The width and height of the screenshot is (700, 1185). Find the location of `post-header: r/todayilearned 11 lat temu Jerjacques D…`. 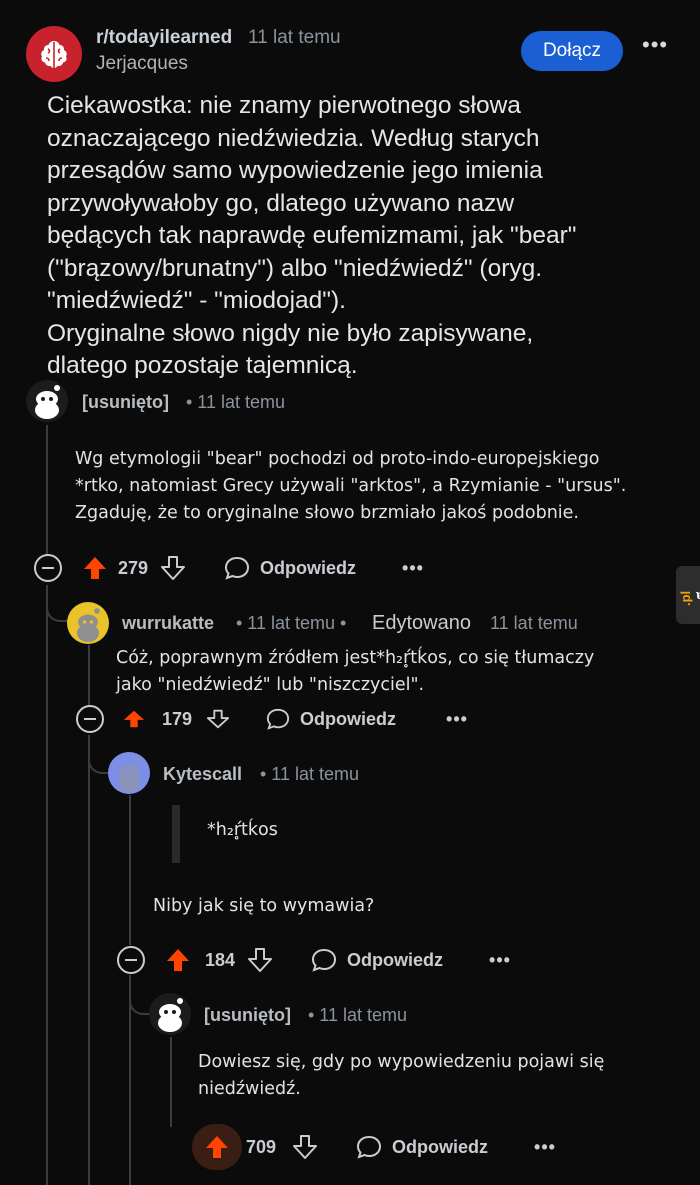

post-header: r/todayilearned 11 lat temu Jerjacques D… is located at coordinates (351, 52).